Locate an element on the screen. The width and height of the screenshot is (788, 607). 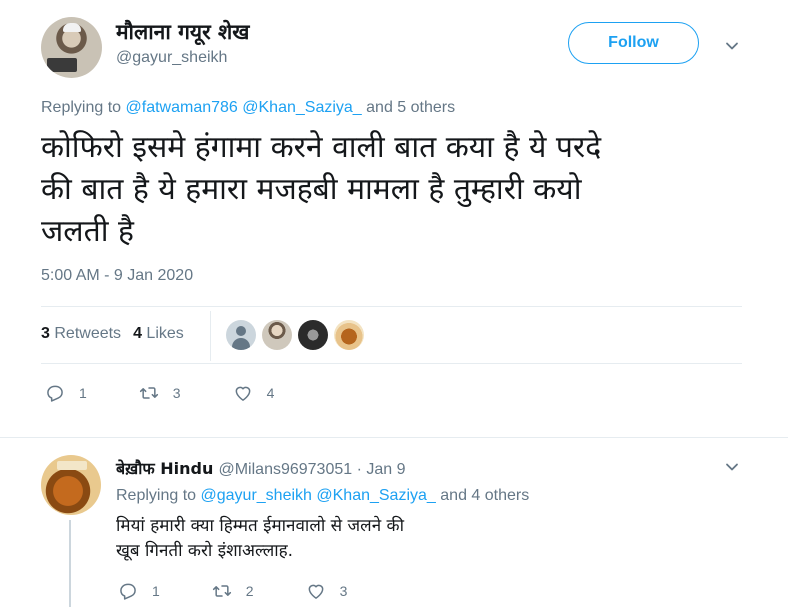
mention-link: @fatwaman786 is located at coordinates (182, 107).